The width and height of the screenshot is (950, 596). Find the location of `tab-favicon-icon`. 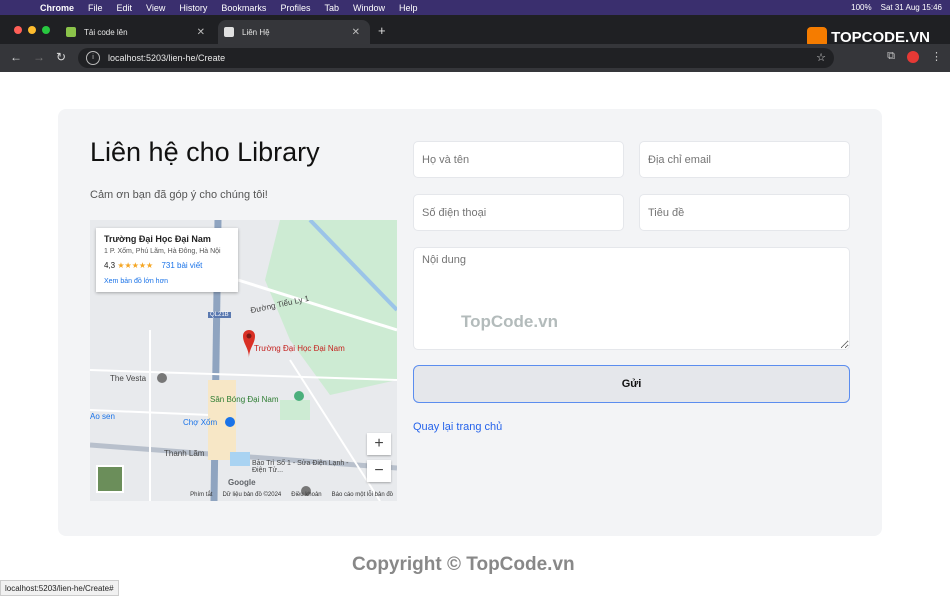

tab-favicon-icon is located at coordinates (71, 32).